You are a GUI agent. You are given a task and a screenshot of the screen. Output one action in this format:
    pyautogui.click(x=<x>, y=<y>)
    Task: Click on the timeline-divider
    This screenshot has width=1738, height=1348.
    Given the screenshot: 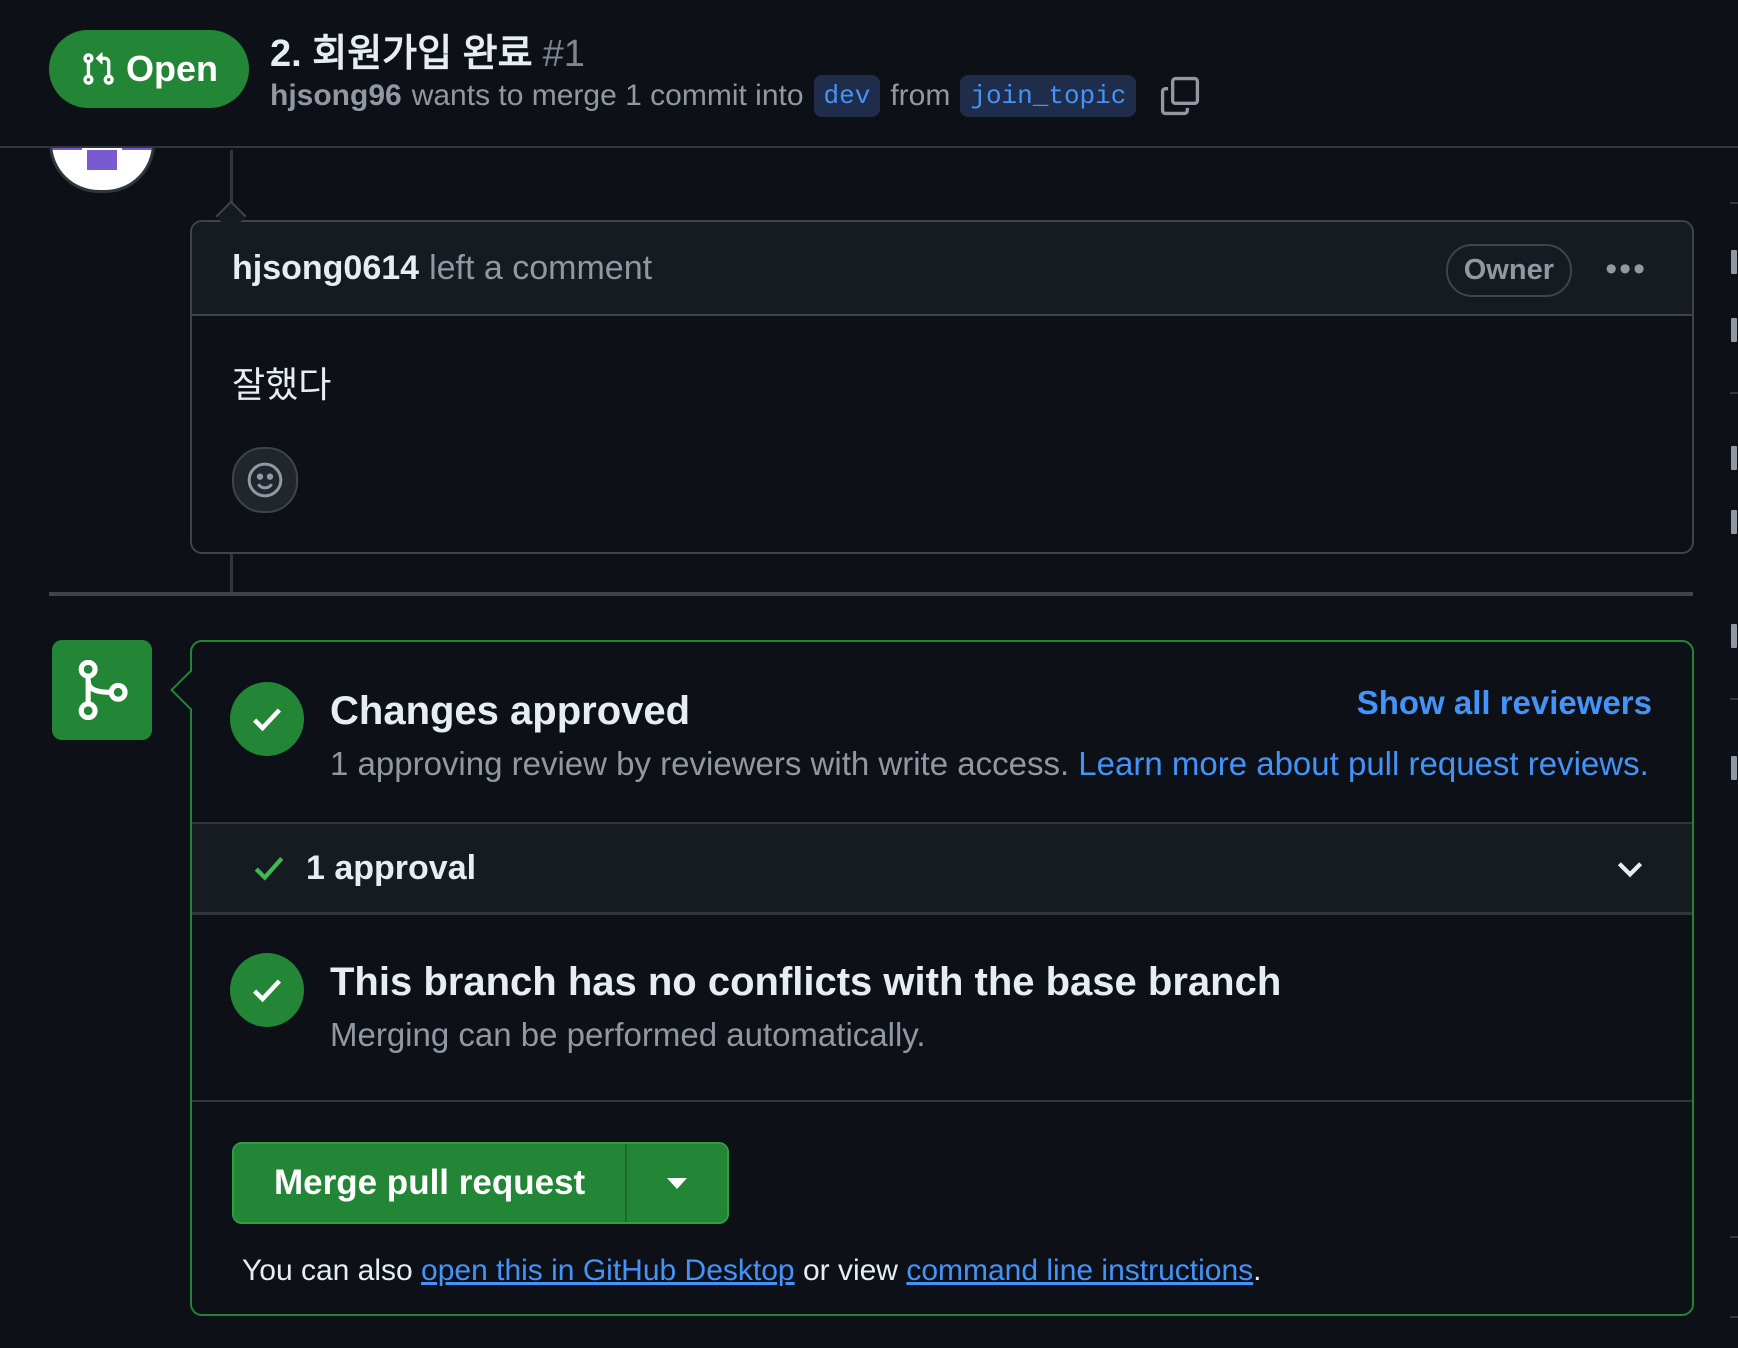 What is the action you would take?
    pyautogui.click(x=871, y=594)
    